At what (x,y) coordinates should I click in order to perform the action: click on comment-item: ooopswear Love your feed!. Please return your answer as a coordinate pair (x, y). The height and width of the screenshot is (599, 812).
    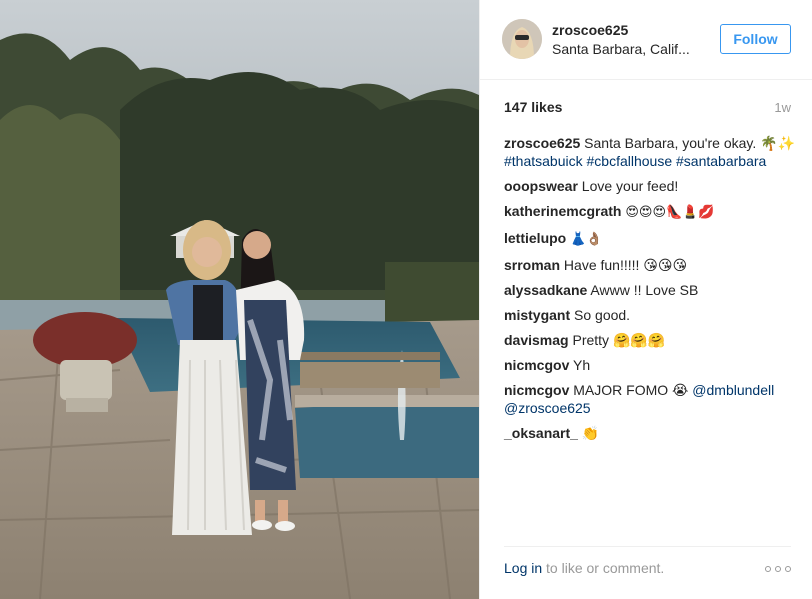
    Looking at the image, I should click on (650, 186).